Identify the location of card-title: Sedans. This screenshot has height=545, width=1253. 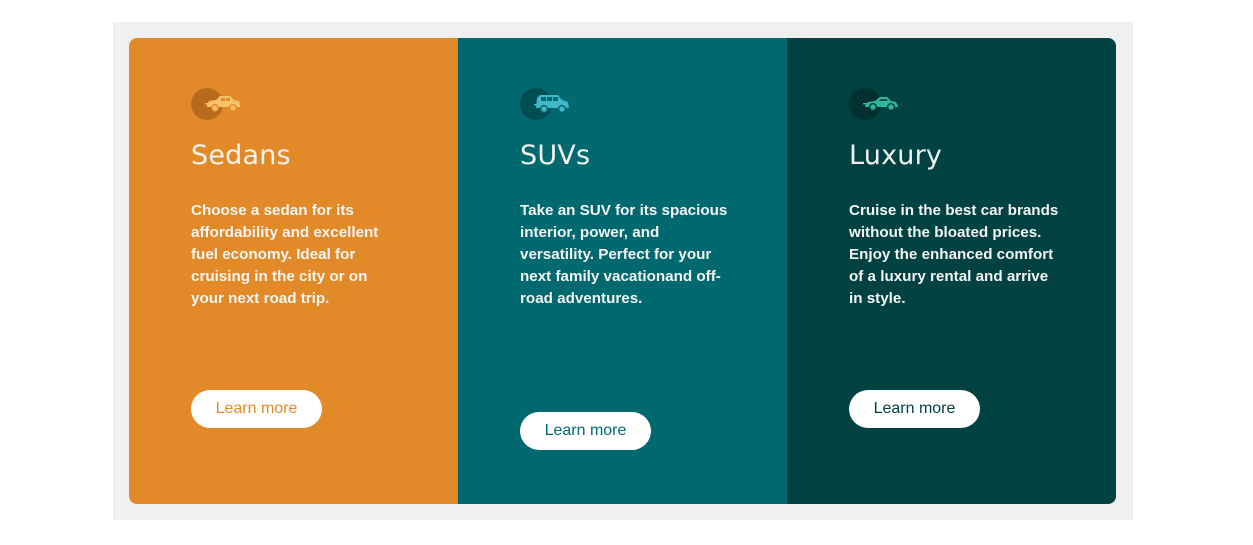
(241, 155).